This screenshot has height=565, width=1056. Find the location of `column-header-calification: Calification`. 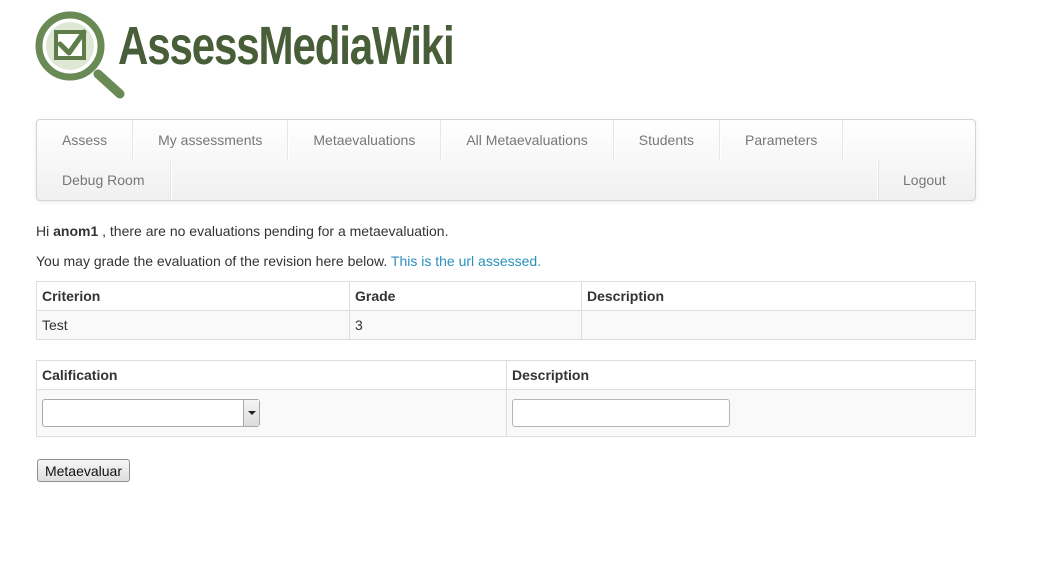

column-header-calification: Calification is located at coordinates (271, 374).